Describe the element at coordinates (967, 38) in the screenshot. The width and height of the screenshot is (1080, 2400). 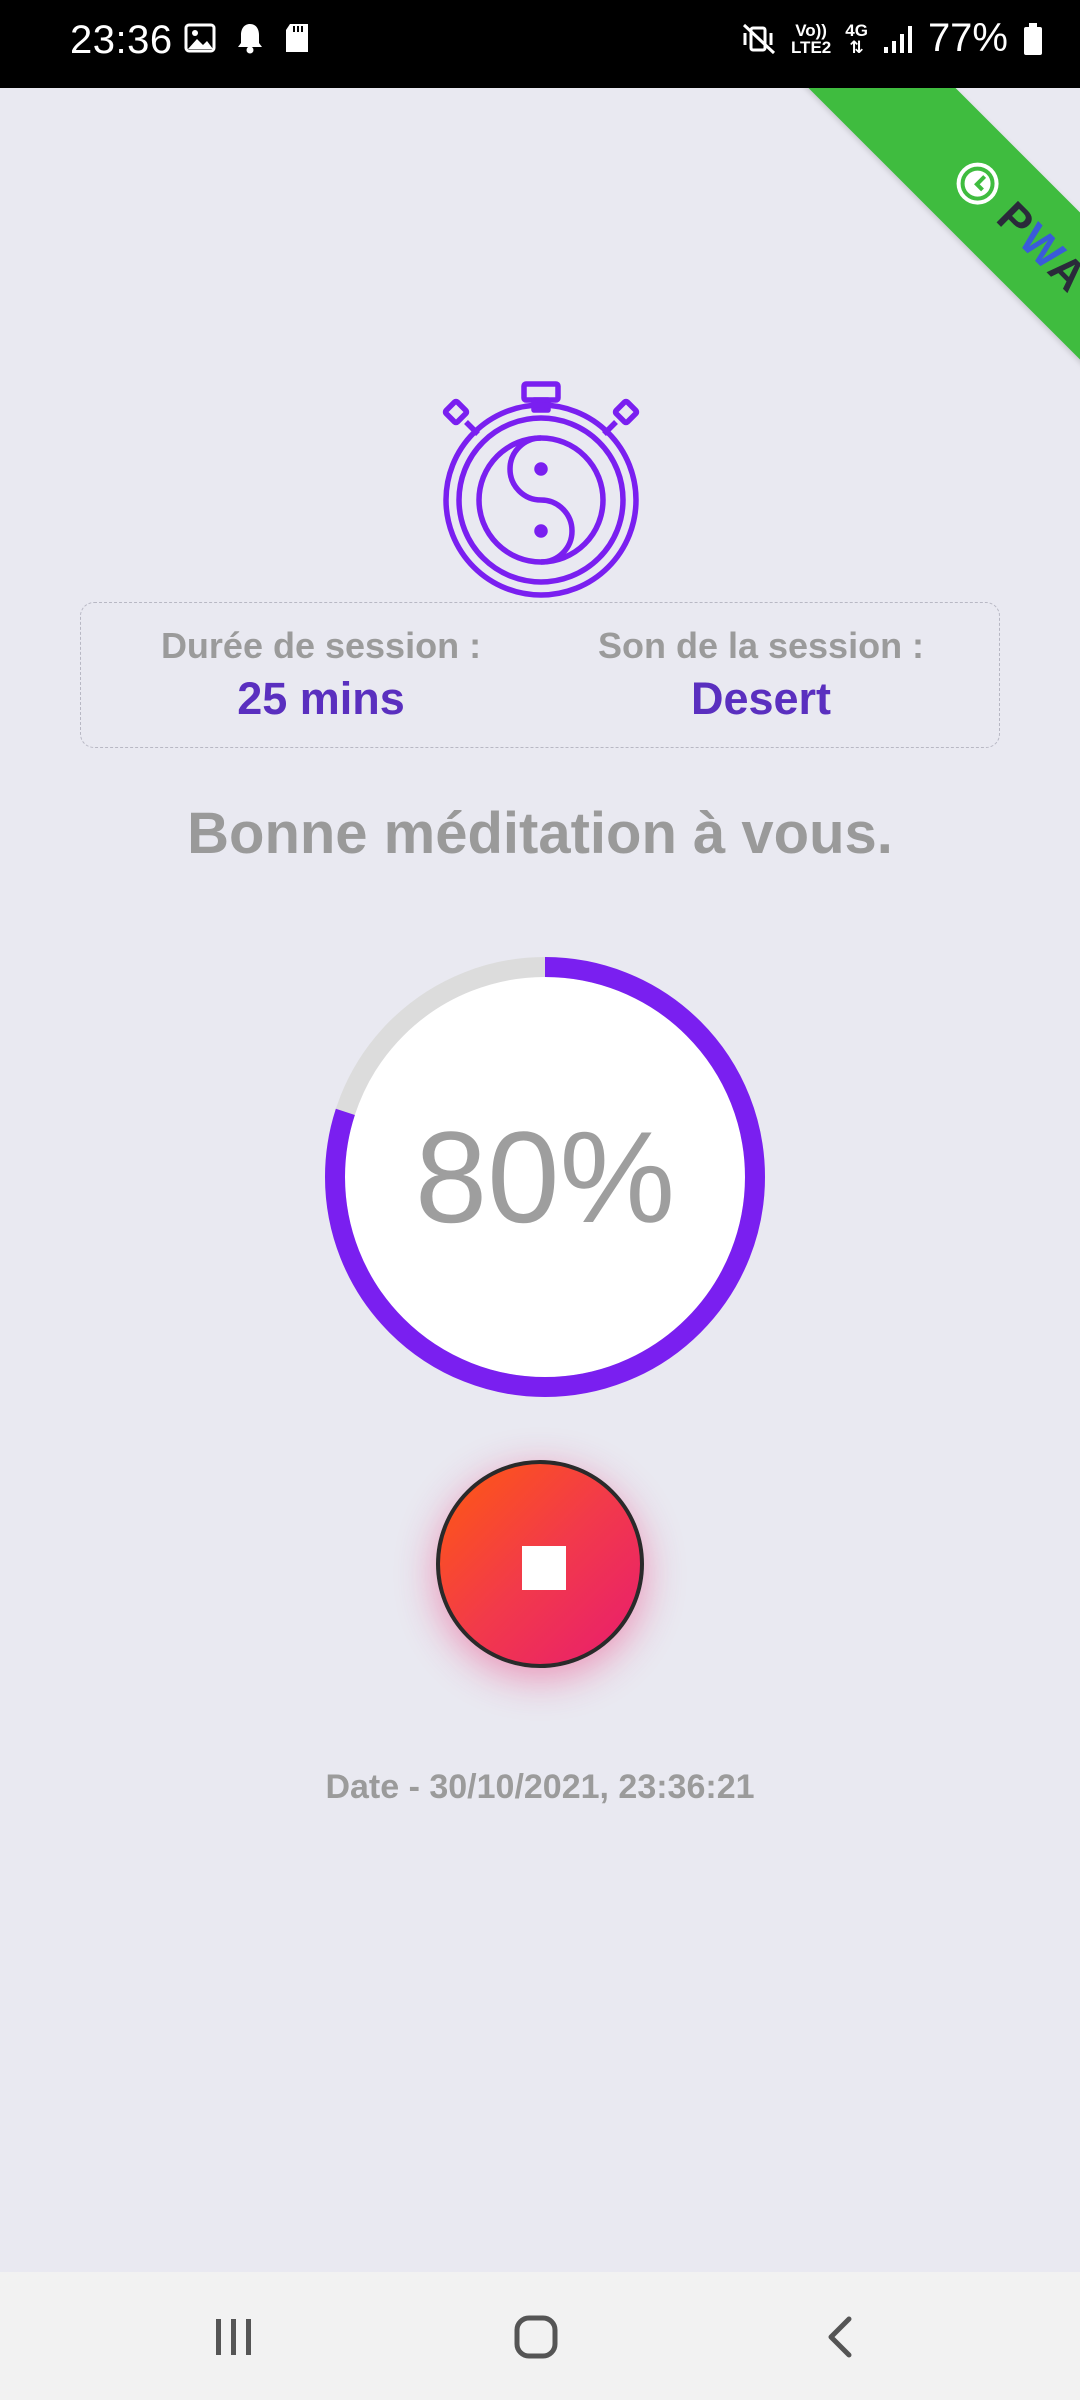
I see `battery-percent: 77%` at that location.